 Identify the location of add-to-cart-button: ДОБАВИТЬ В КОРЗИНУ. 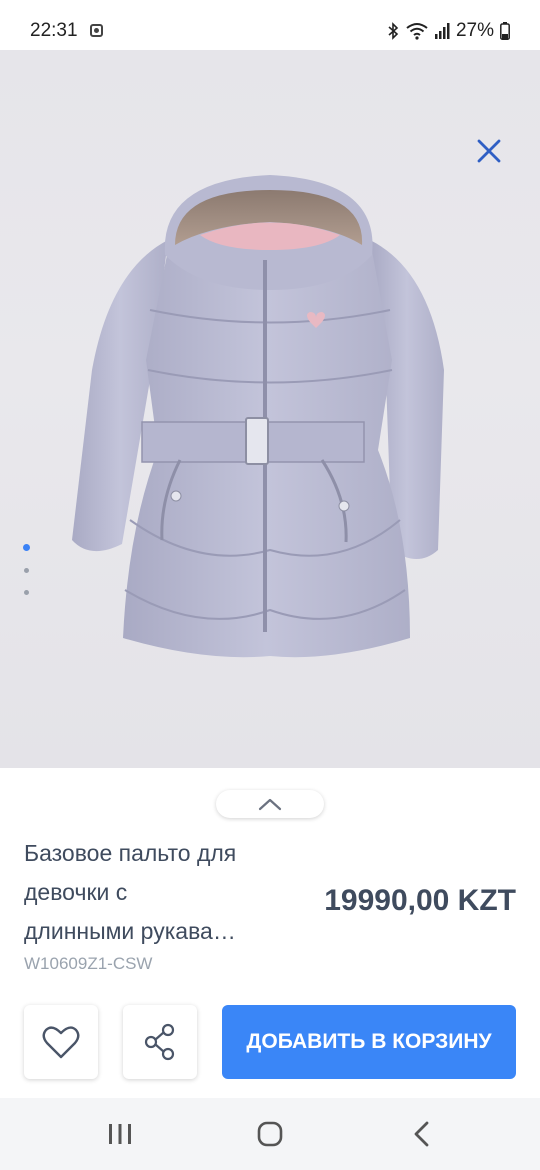
(369, 1042).